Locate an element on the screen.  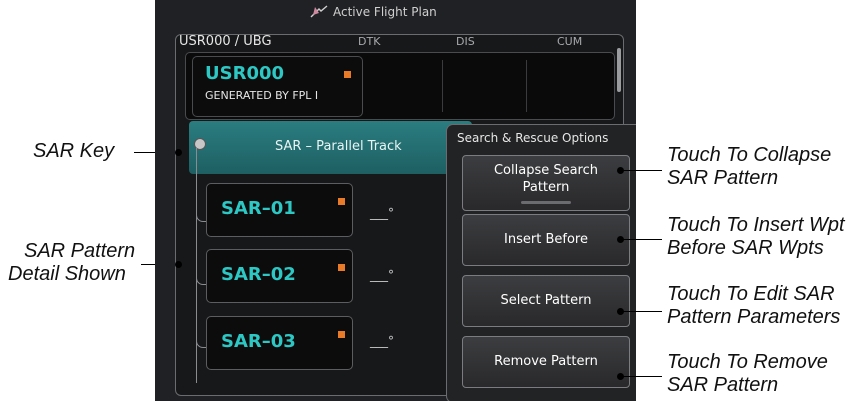
insert-before-button: Insert Before is located at coordinates (546, 240).